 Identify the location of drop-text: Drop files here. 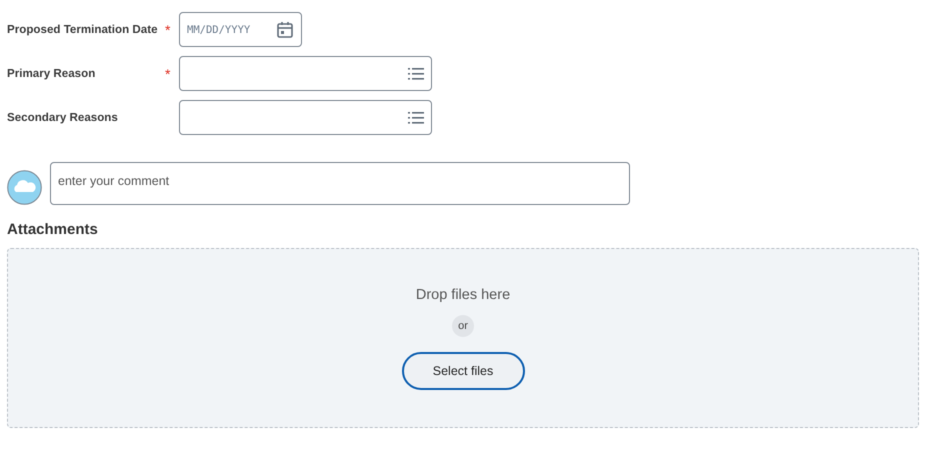
(463, 295).